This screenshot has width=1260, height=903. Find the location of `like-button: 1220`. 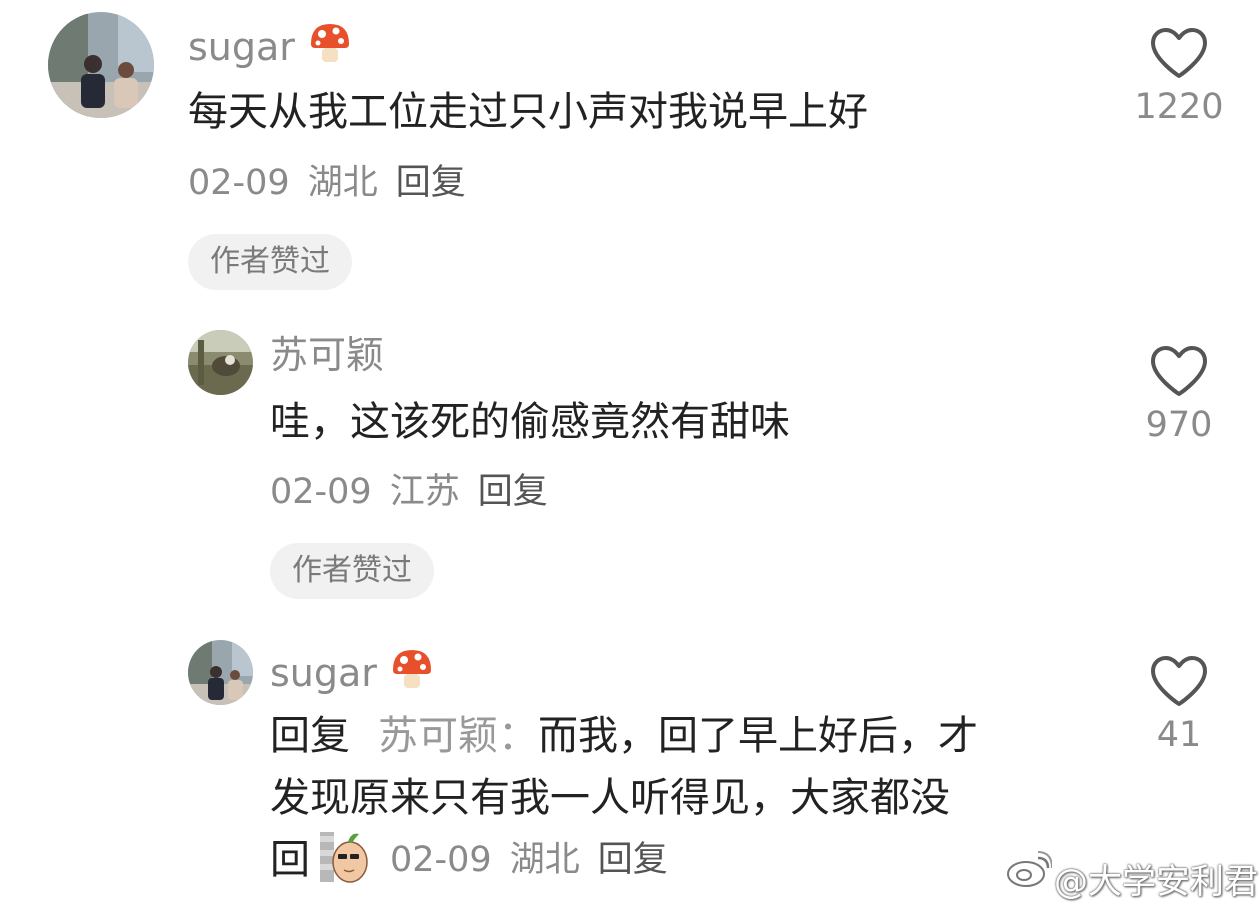

like-button: 1220 is located at coordinates (1179, 75).